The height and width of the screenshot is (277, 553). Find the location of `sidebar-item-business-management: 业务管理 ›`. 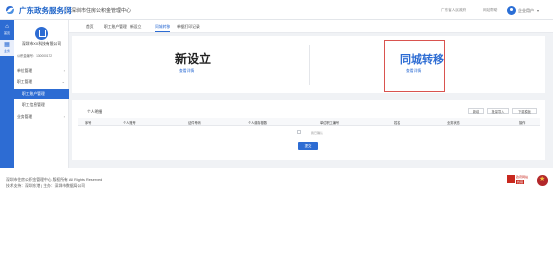

sidebar-item-business-management: 业务管理 › is located at coordinates (41, 117).